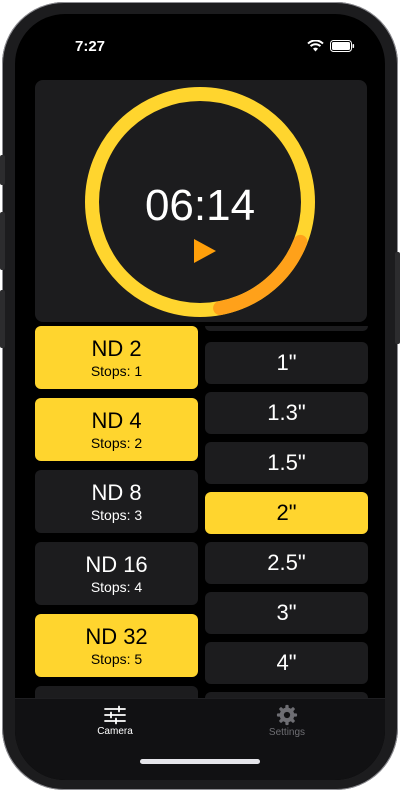 The image size is (400, 792). Describe the element at coordinates (286, 663) in the screenshot. I see `shutter-time-item: 4"` at that location.